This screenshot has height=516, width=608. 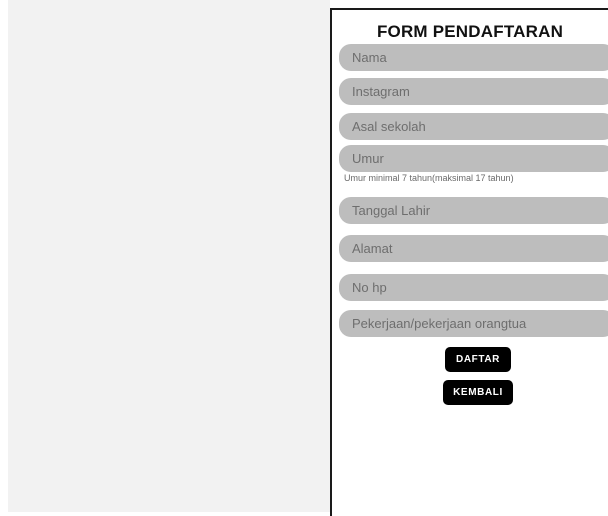 I want to click on age-field: Umur, so click(x=473, y=158).